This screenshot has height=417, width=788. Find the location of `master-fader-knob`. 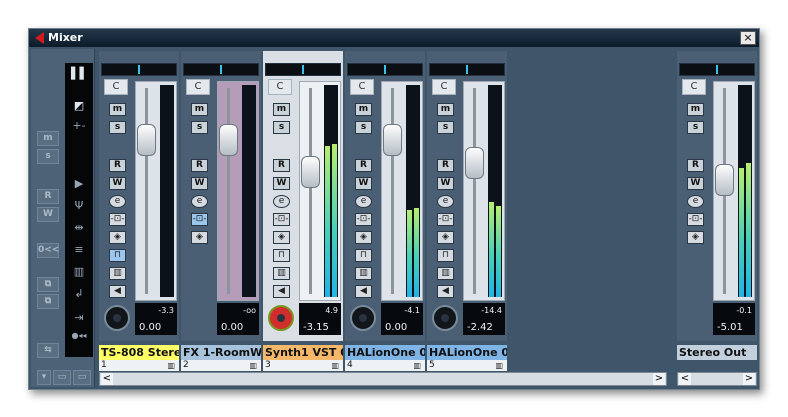

master-fader-knob is located at coordinates (724, 180).